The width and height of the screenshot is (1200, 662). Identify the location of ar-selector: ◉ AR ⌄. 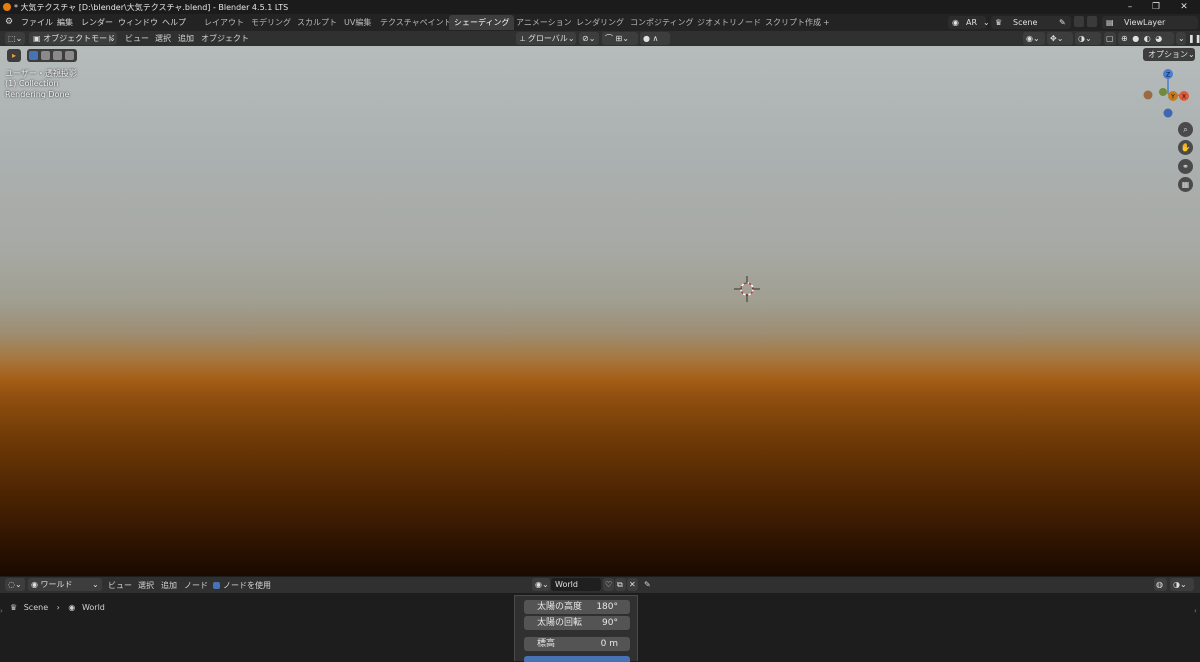
(969, 22).